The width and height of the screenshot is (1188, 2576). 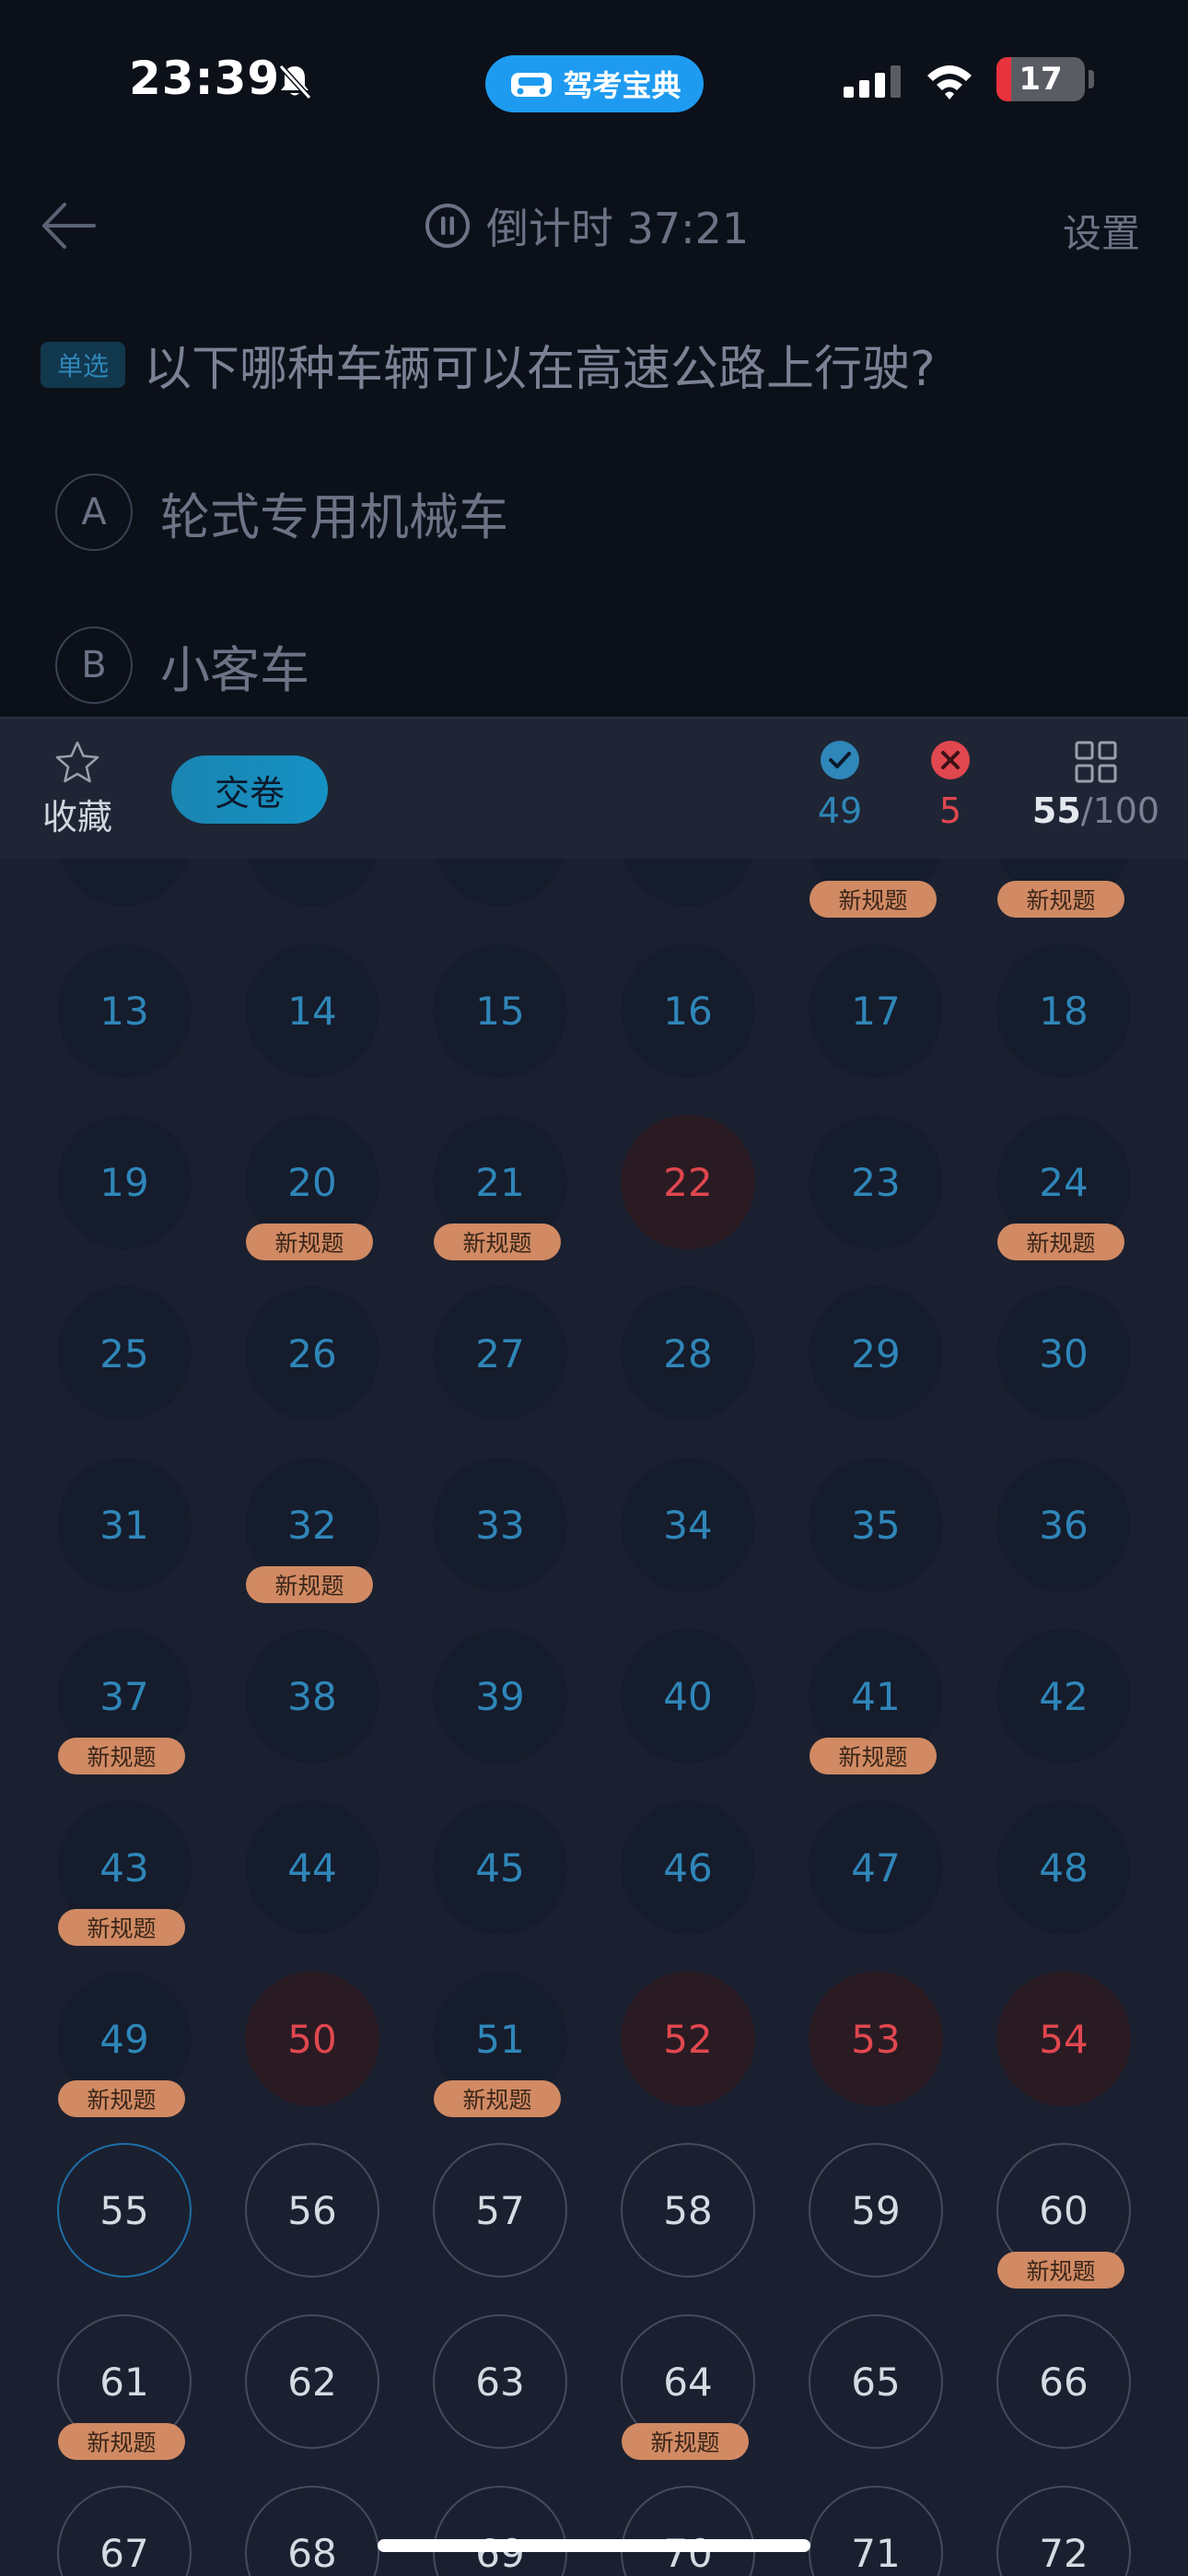 I want to click on question-number: 31, so click(x=124, y=1525).